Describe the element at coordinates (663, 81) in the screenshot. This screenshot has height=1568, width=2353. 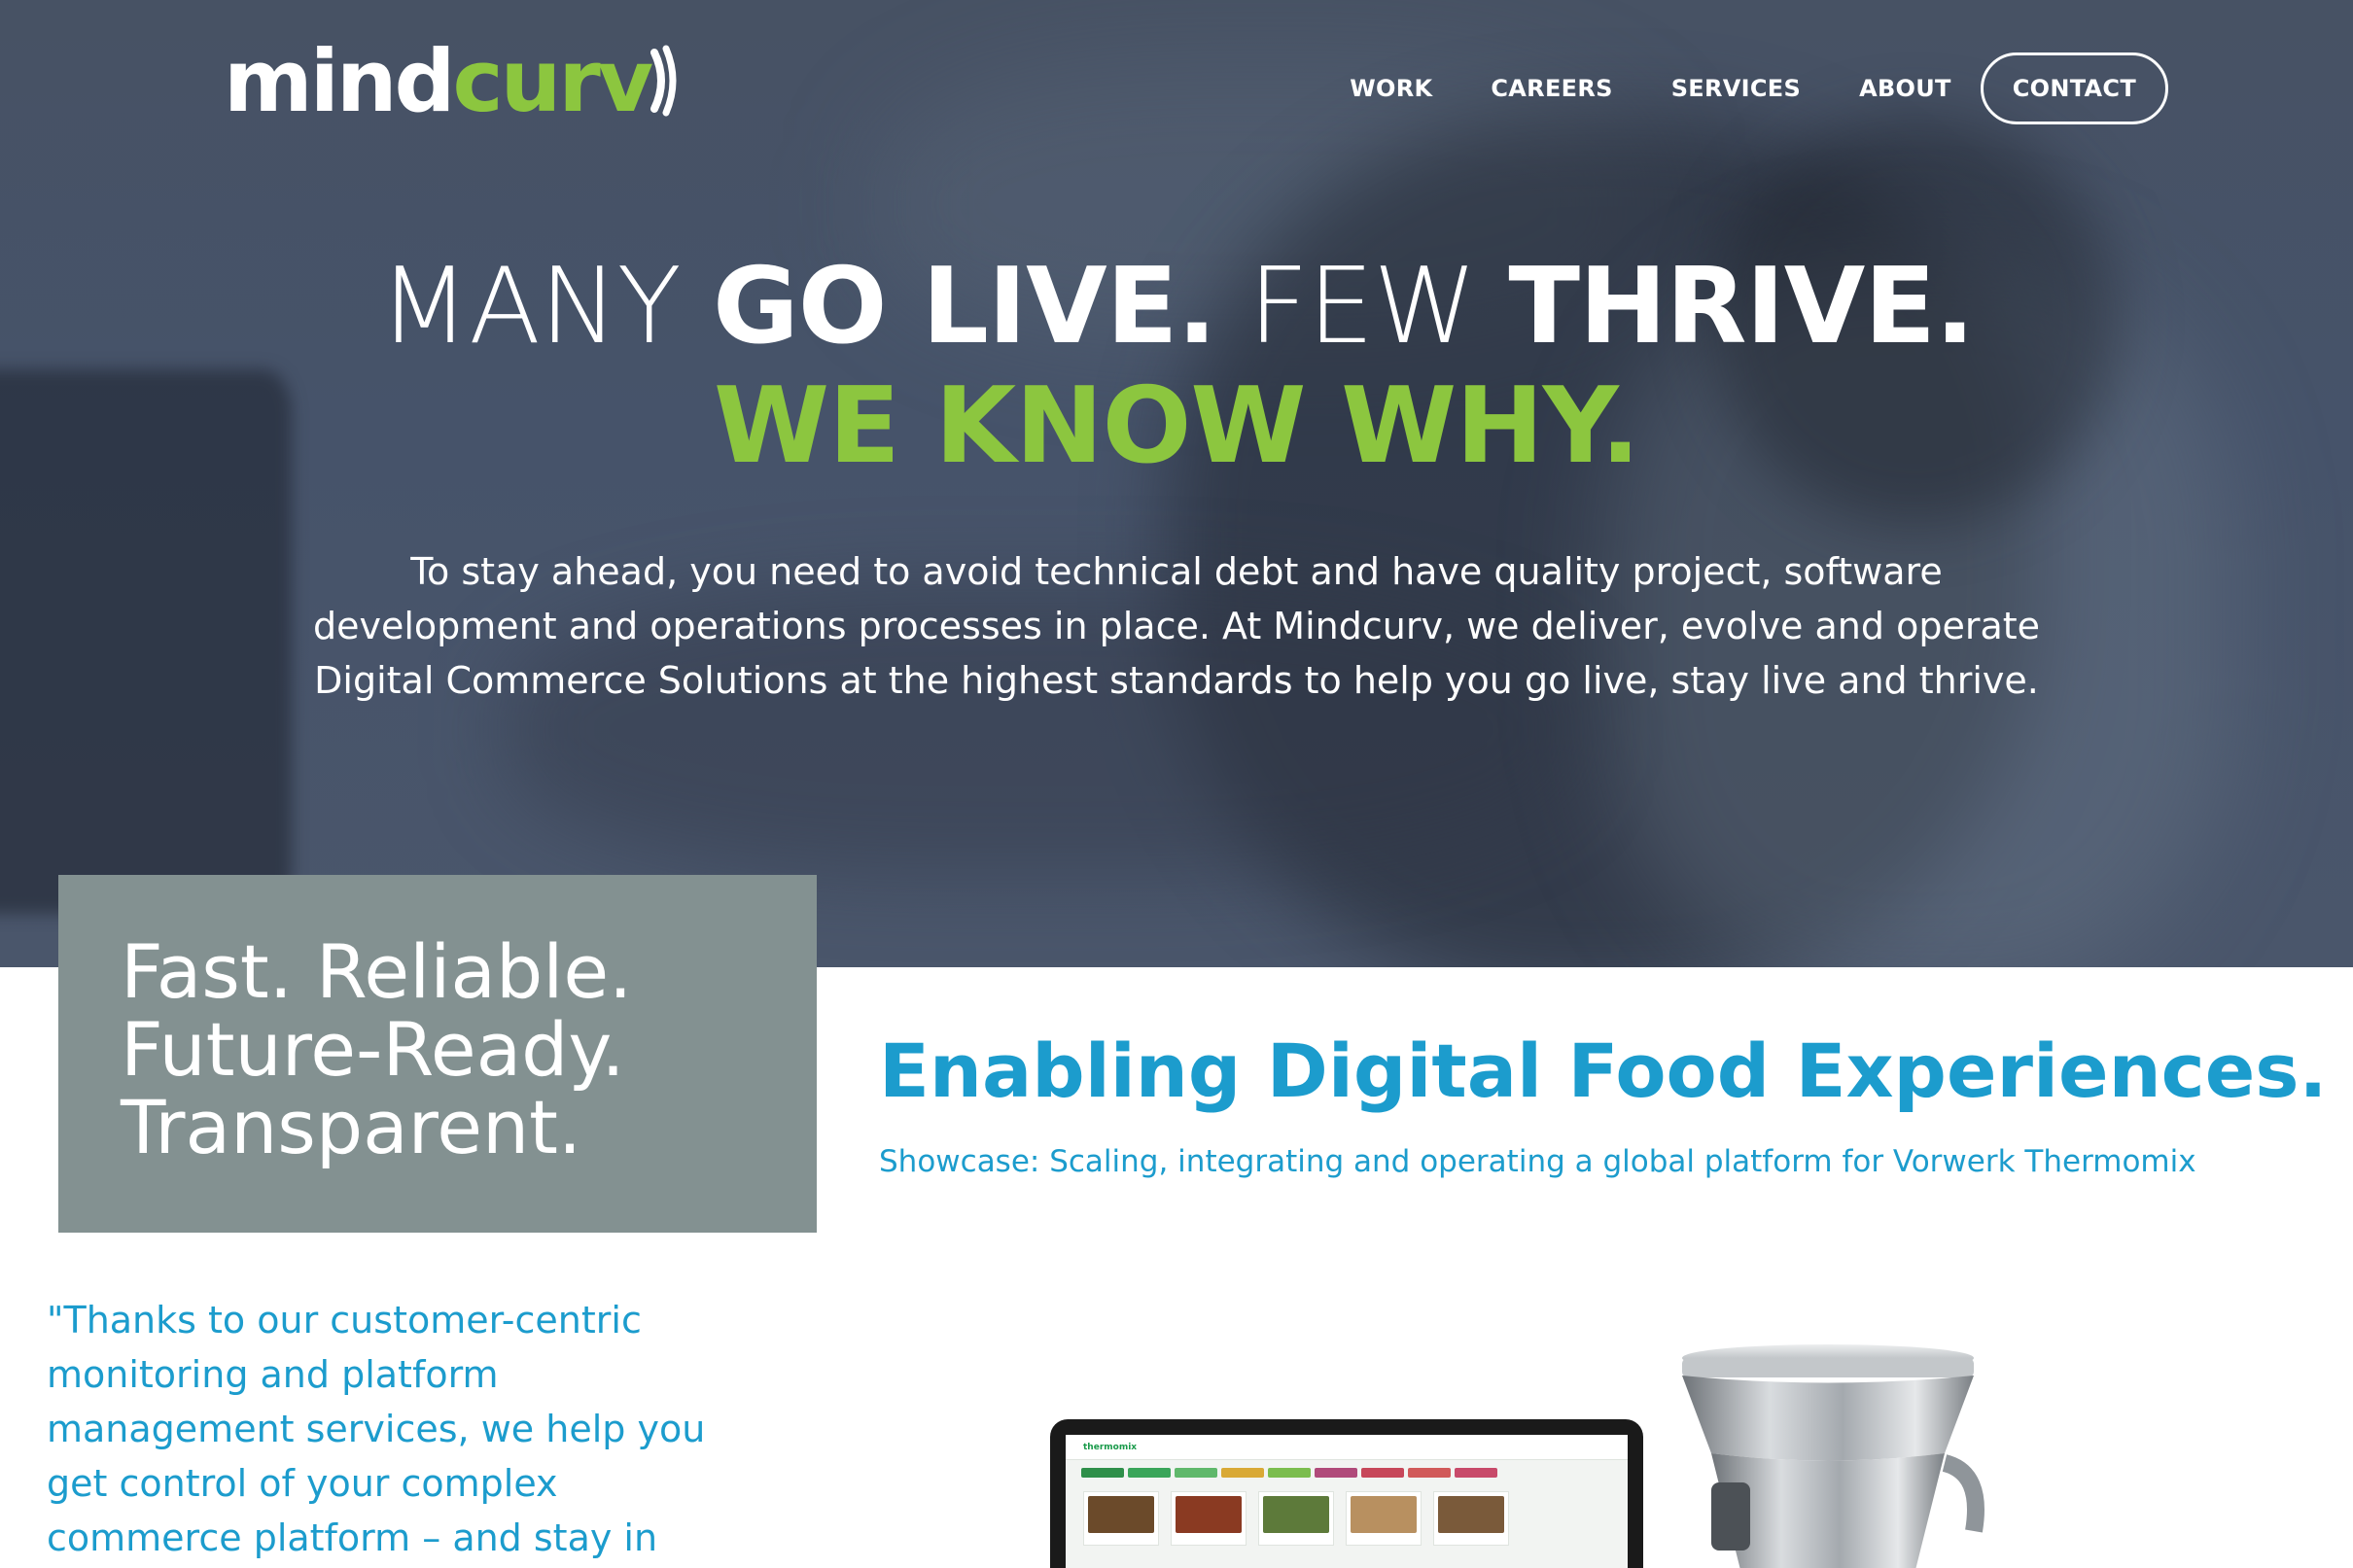
I see `logo-wave-icon` at that location.